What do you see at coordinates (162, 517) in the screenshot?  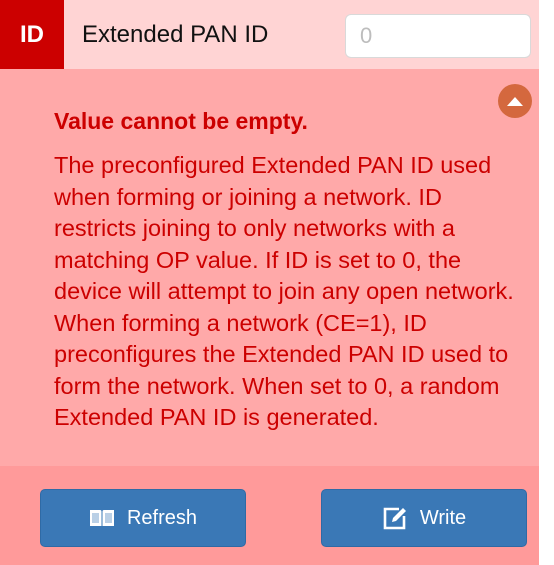 I see `refresh-button-label: Refresh` at bounding box center [162, 517].